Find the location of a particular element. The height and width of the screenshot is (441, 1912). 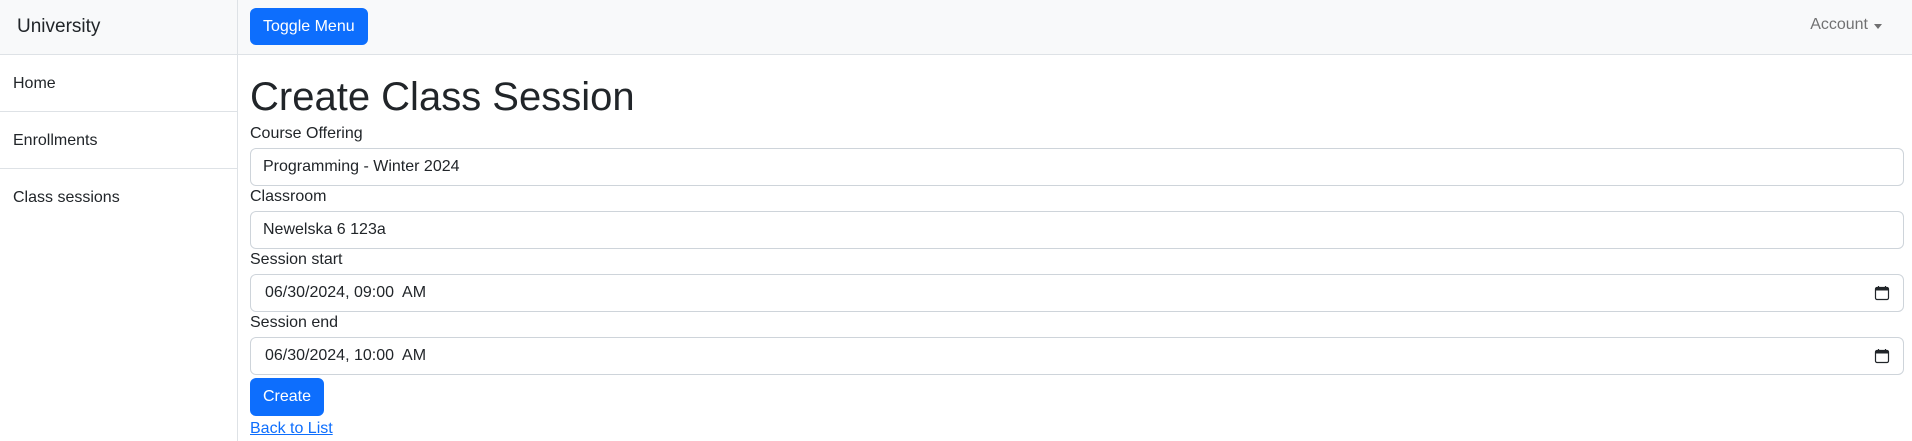

sidebar-heading: University is located at coordinates (118, 27).